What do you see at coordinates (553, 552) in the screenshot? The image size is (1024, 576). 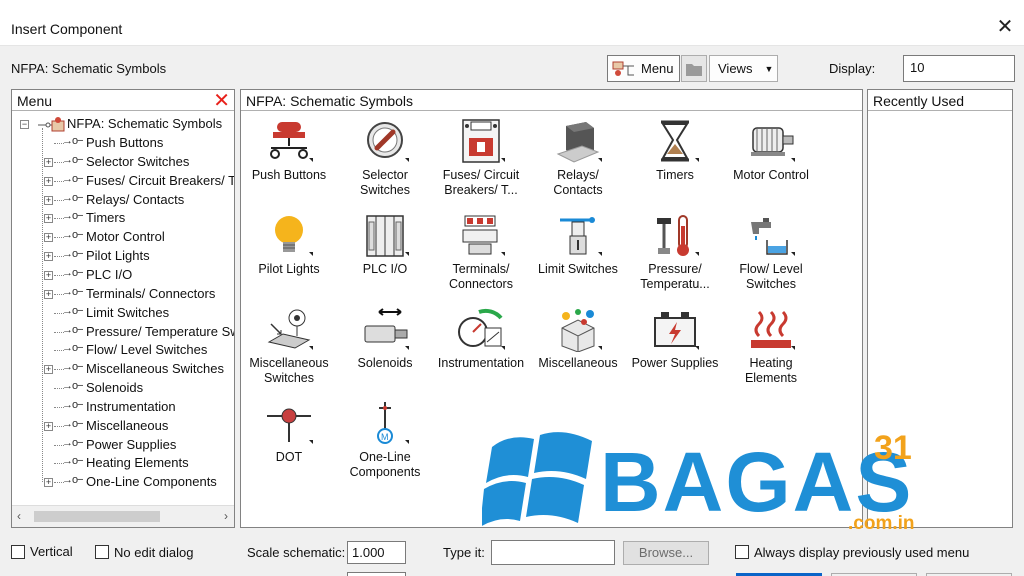 I see `type-it-input` at bounding box center [553, 552].